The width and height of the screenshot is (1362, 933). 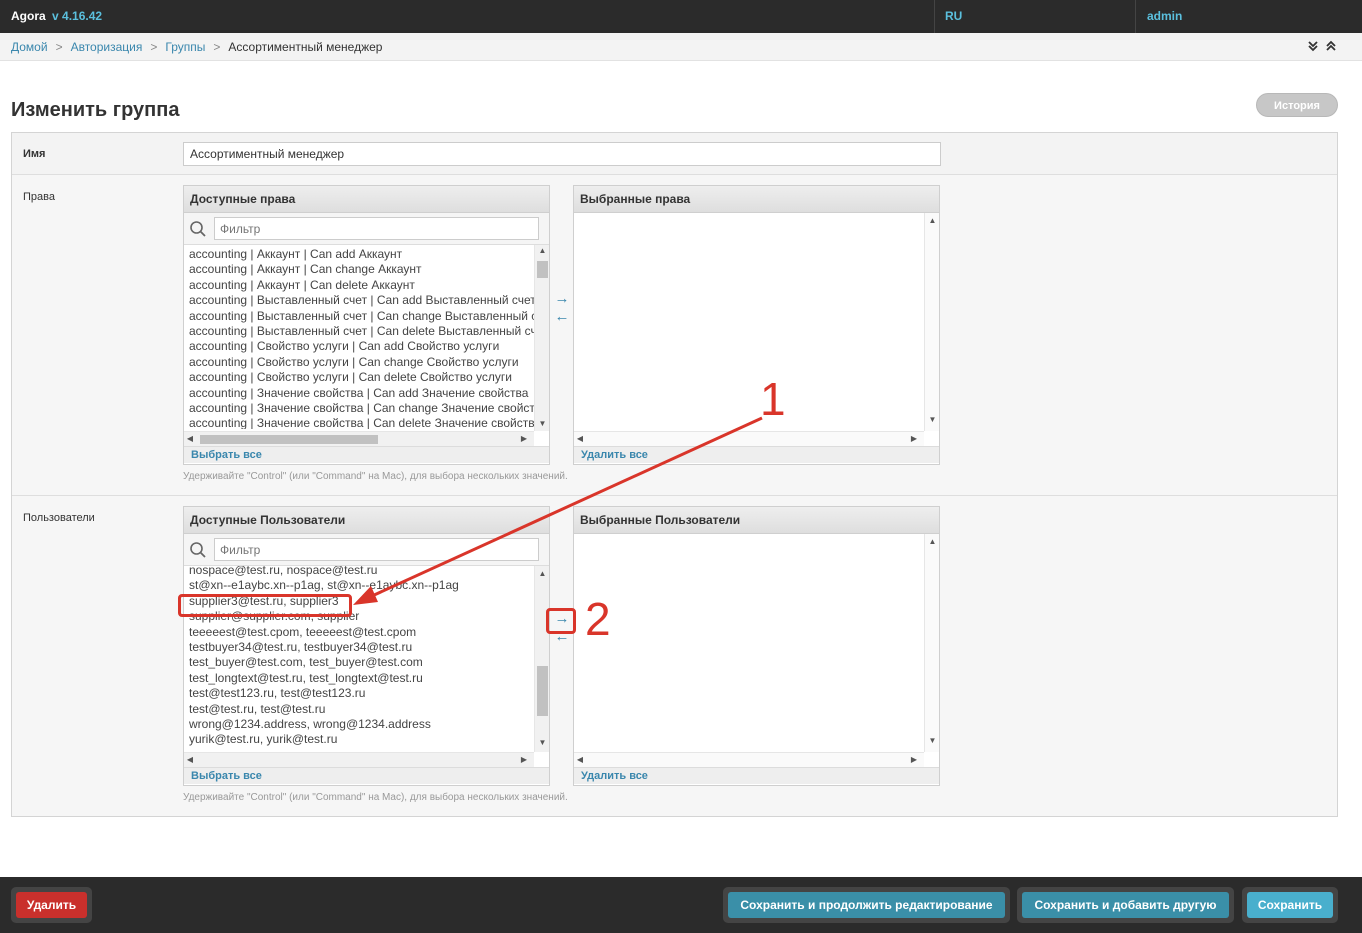 I want to click on annotation-highlight-move-button, so click(x=561, y=621).